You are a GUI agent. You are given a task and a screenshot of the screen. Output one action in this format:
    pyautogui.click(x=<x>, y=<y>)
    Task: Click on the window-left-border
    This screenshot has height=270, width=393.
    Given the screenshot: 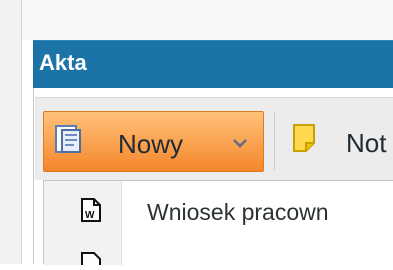 What is the action you would take?
    pyautogui.click(x=11, y=132)
    